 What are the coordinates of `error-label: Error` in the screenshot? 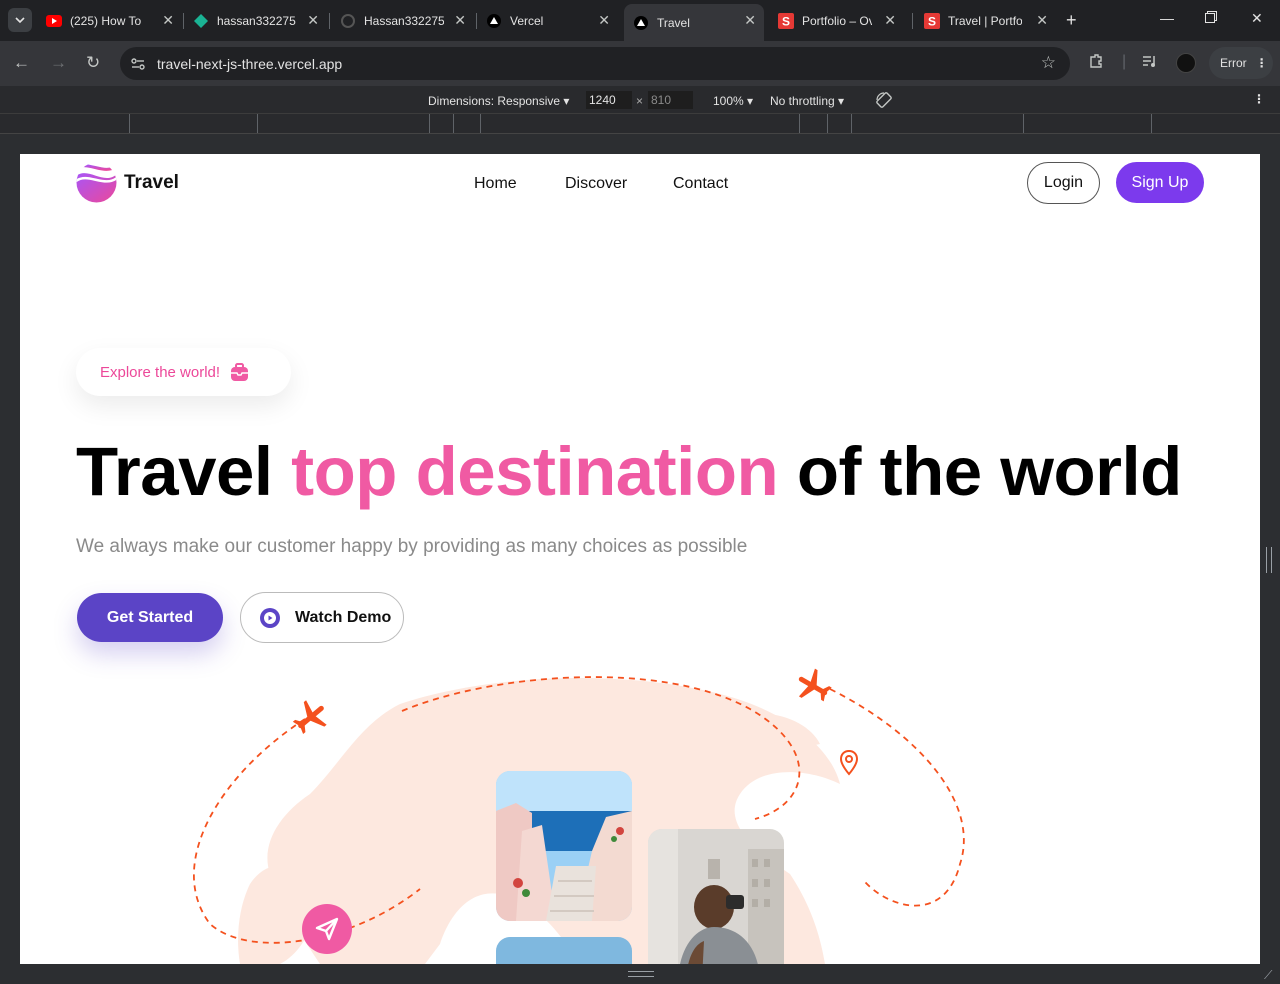 It's located at (1233, 63).